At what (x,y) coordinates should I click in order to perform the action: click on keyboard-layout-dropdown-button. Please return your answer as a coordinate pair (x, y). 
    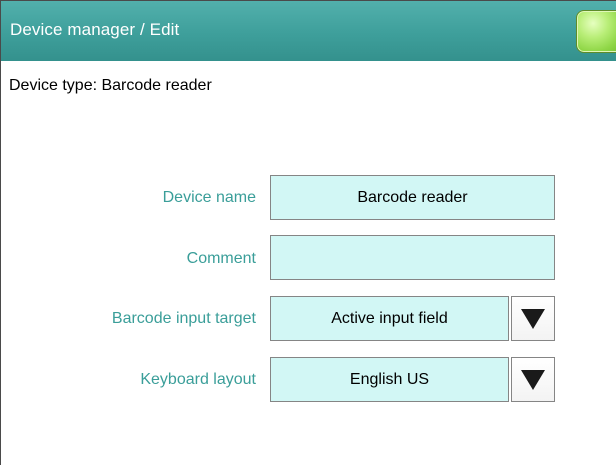
    Looking at the image, I should click on (533, 379).